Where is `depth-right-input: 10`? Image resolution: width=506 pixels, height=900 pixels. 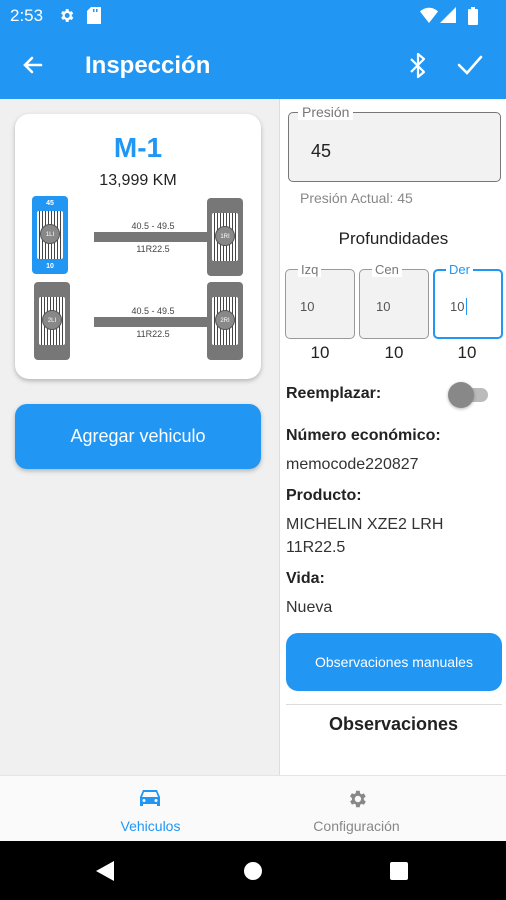
depth-right-input: 10 is located at coordinates (457, 306).